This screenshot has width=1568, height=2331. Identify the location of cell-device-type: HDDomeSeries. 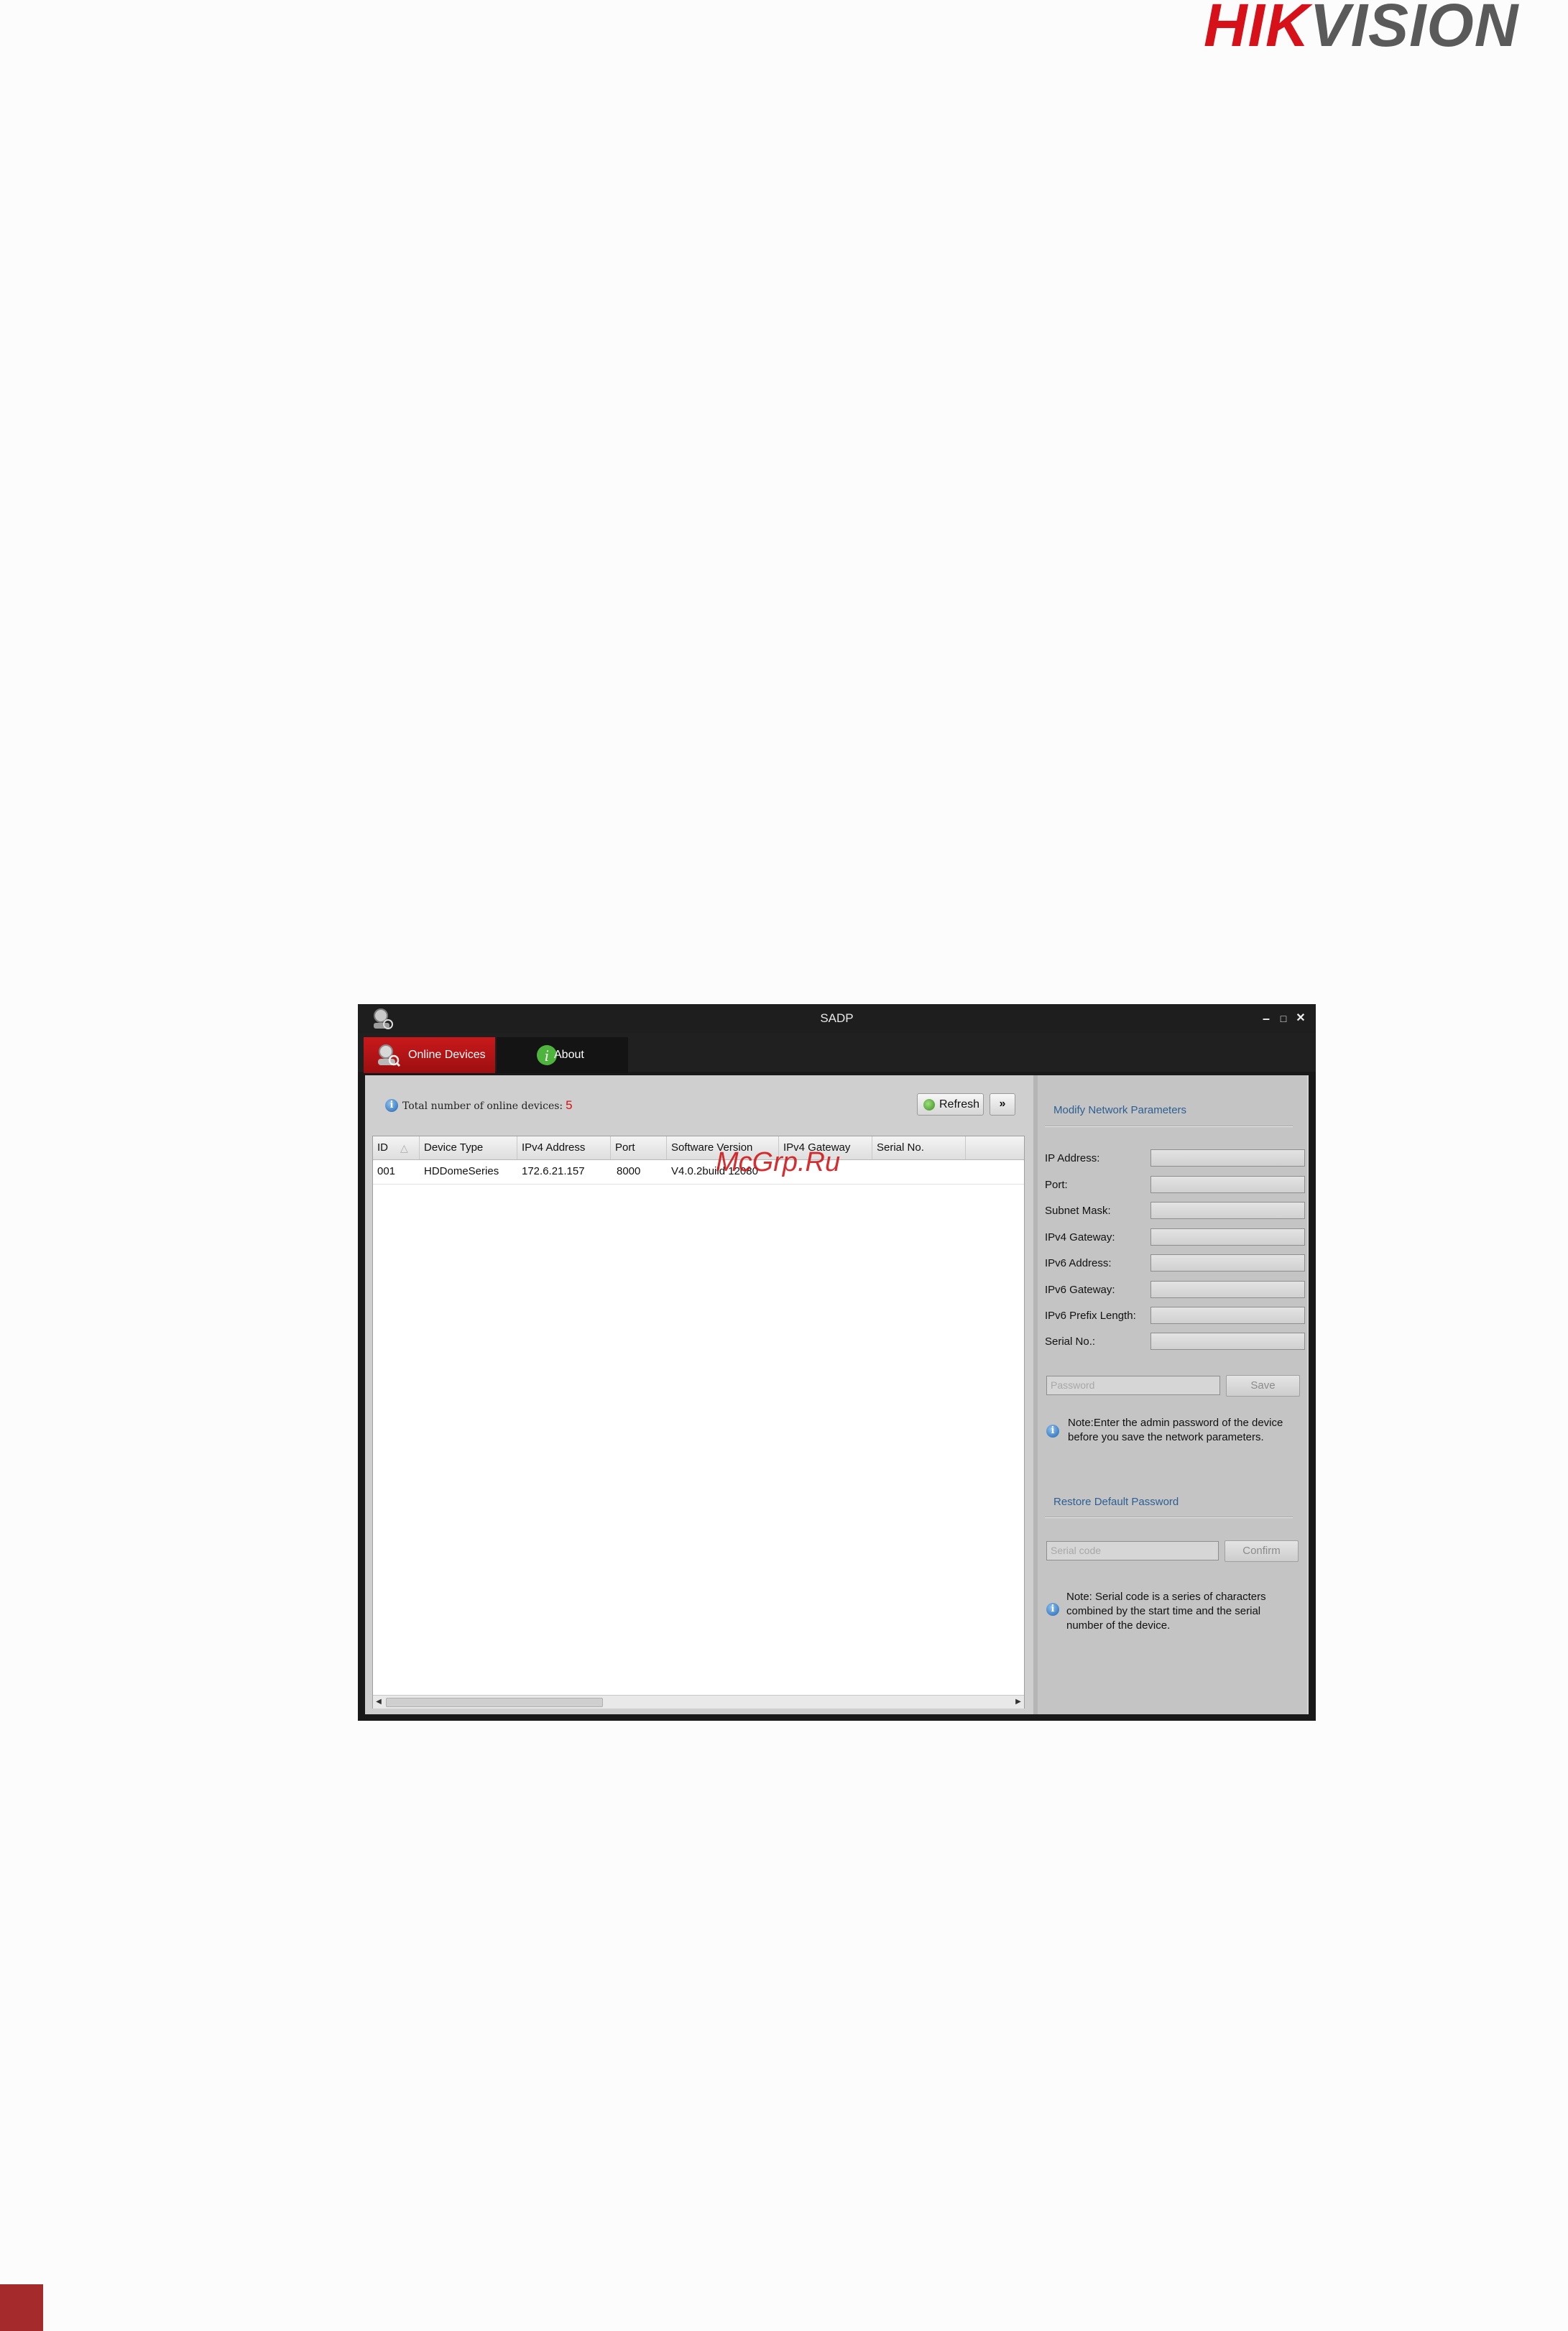
(461, 1171).